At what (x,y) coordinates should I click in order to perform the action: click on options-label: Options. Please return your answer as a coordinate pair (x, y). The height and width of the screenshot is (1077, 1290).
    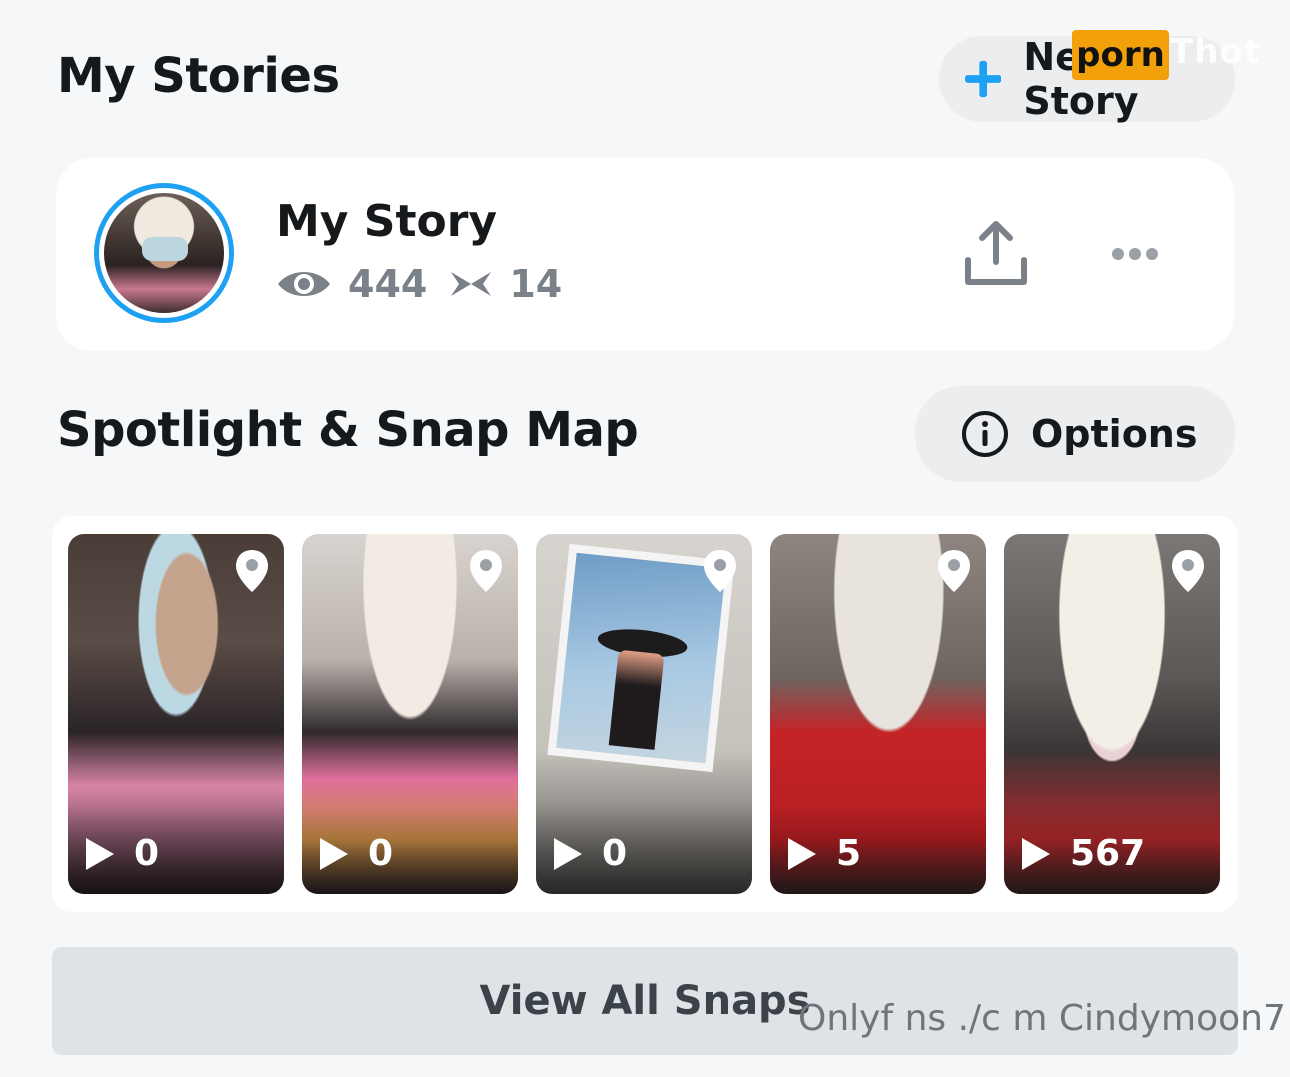
    Looking at the image, I should click on (1114, 434).